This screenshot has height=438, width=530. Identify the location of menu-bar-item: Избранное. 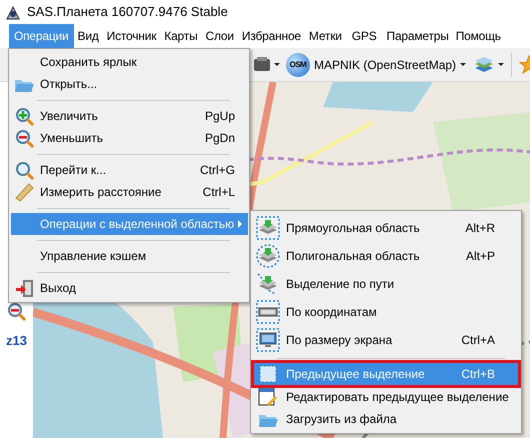
(271, 36).